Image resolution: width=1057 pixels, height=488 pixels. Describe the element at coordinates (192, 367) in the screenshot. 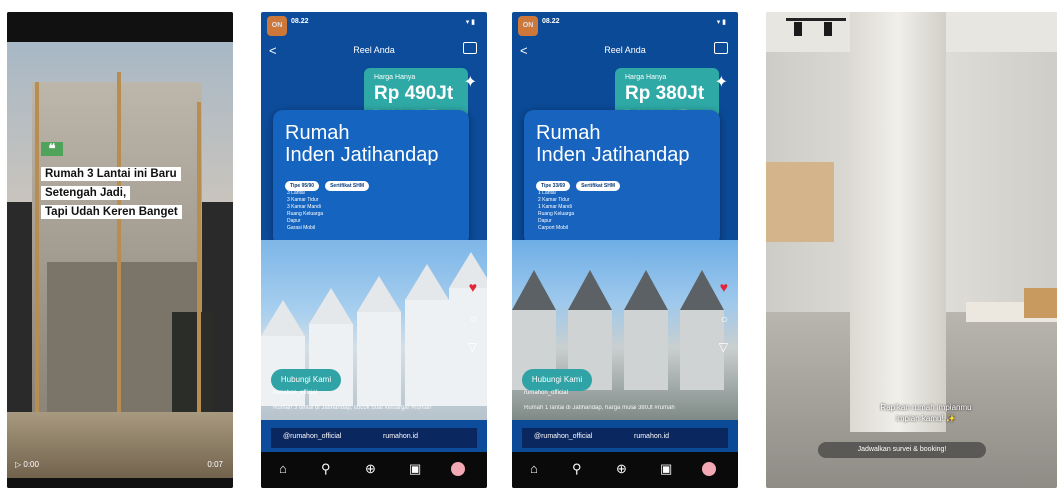

I see `building-doorway` at that location.